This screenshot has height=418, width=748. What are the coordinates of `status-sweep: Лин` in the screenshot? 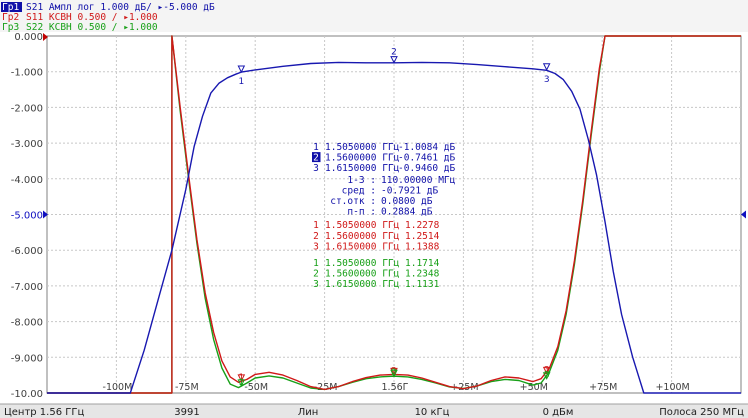 It's located at (308, 412).